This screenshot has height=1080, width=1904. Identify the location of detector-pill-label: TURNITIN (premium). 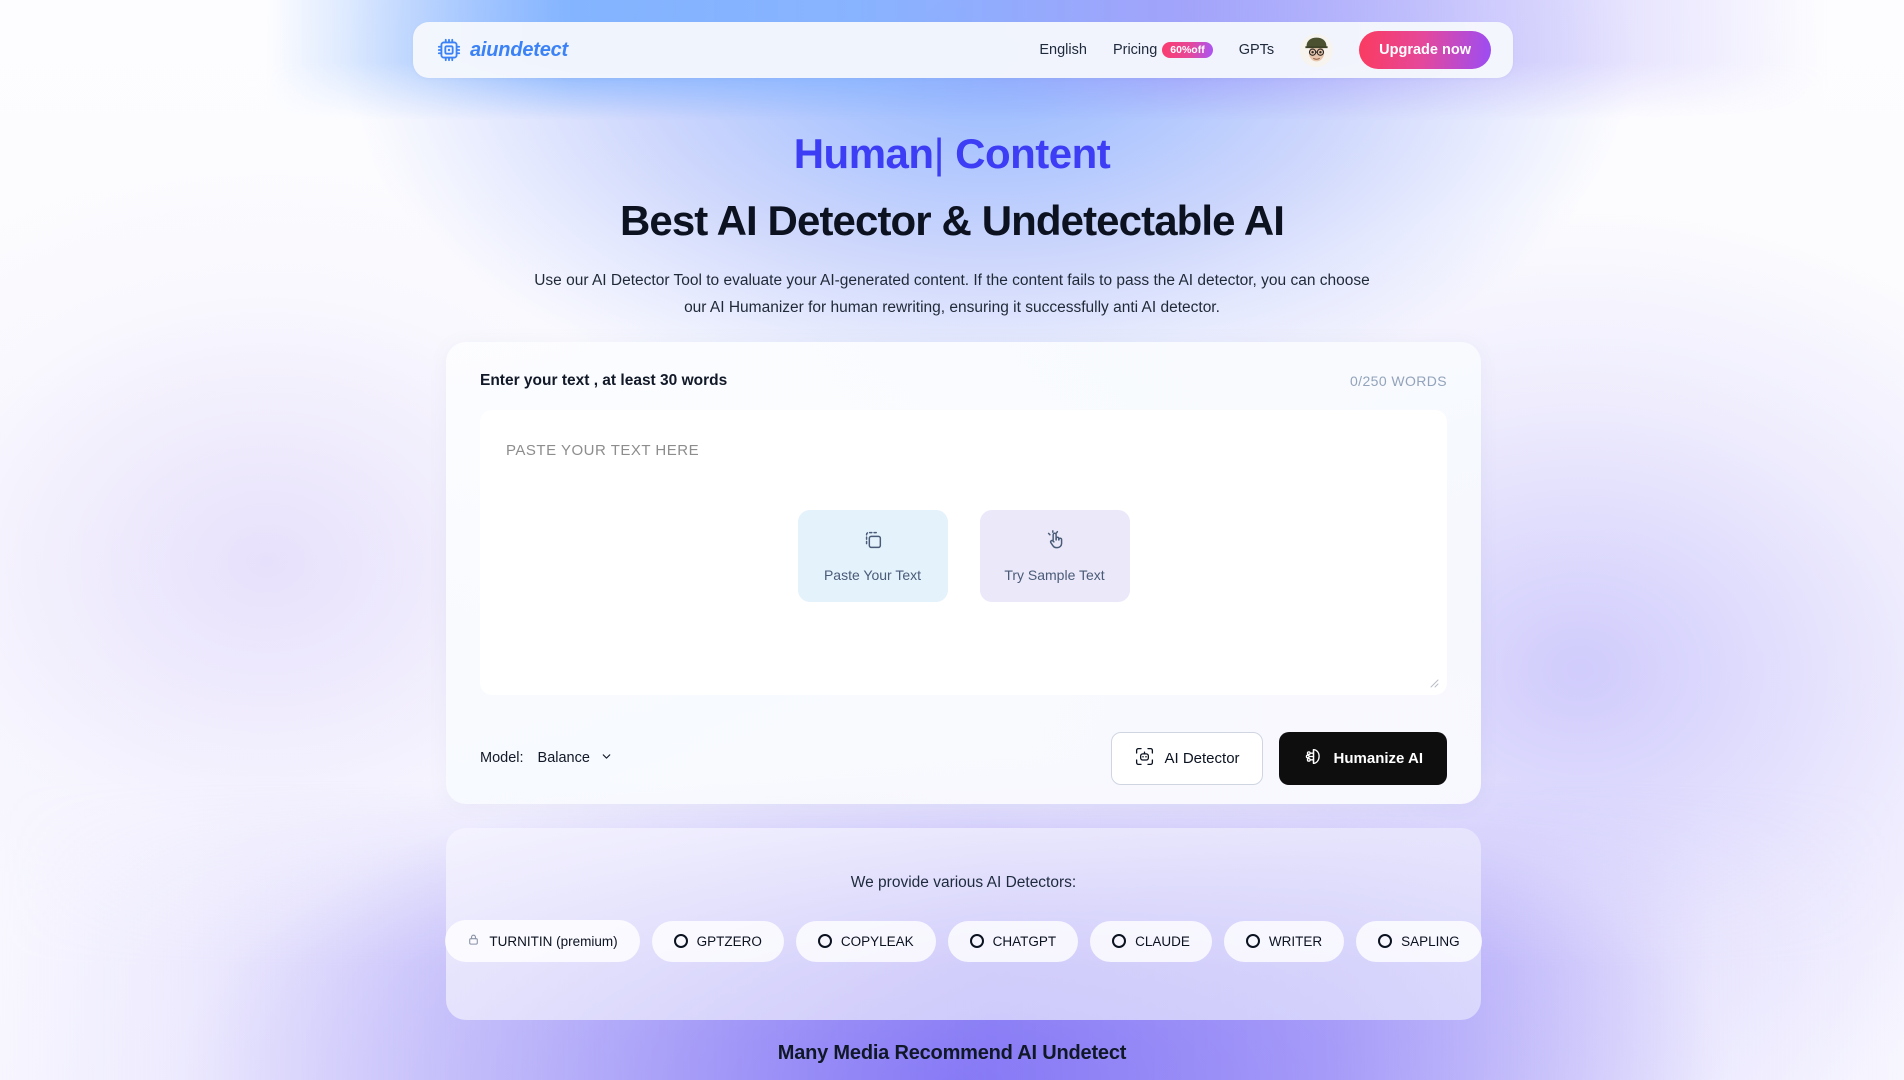
(553, 941).